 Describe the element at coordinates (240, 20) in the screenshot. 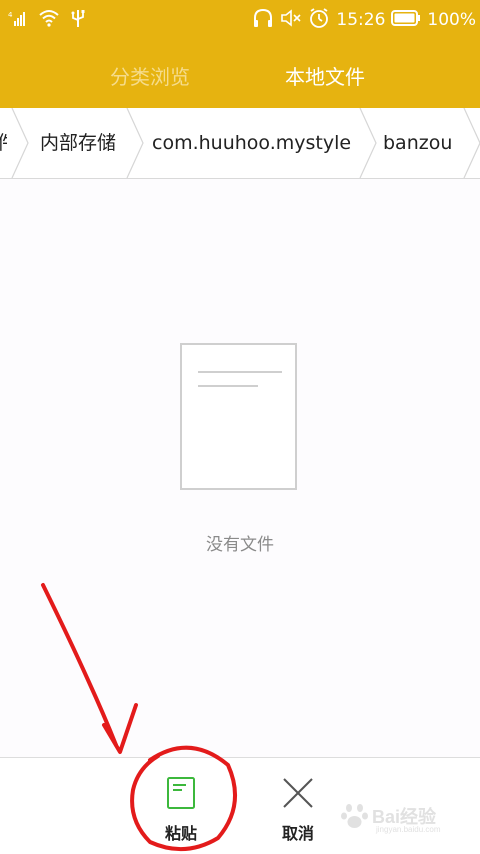

I see `status-bar: 4 15:26 100%` at that location.